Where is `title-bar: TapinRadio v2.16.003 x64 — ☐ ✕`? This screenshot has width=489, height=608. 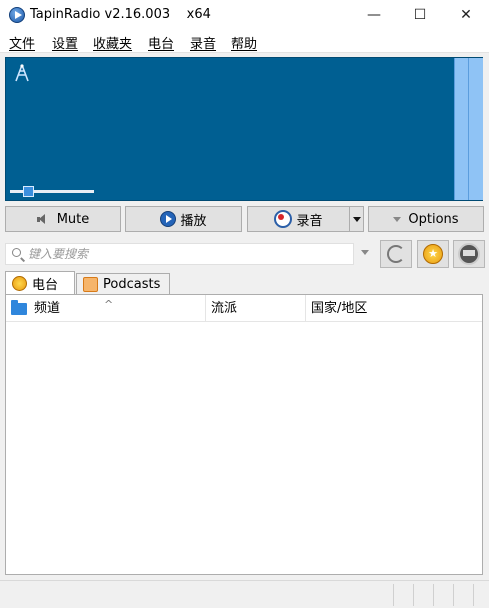
title-bar: TapinRadio v2.16.003 x64 — ☐ ✕ is located at coordinates (244, 15).